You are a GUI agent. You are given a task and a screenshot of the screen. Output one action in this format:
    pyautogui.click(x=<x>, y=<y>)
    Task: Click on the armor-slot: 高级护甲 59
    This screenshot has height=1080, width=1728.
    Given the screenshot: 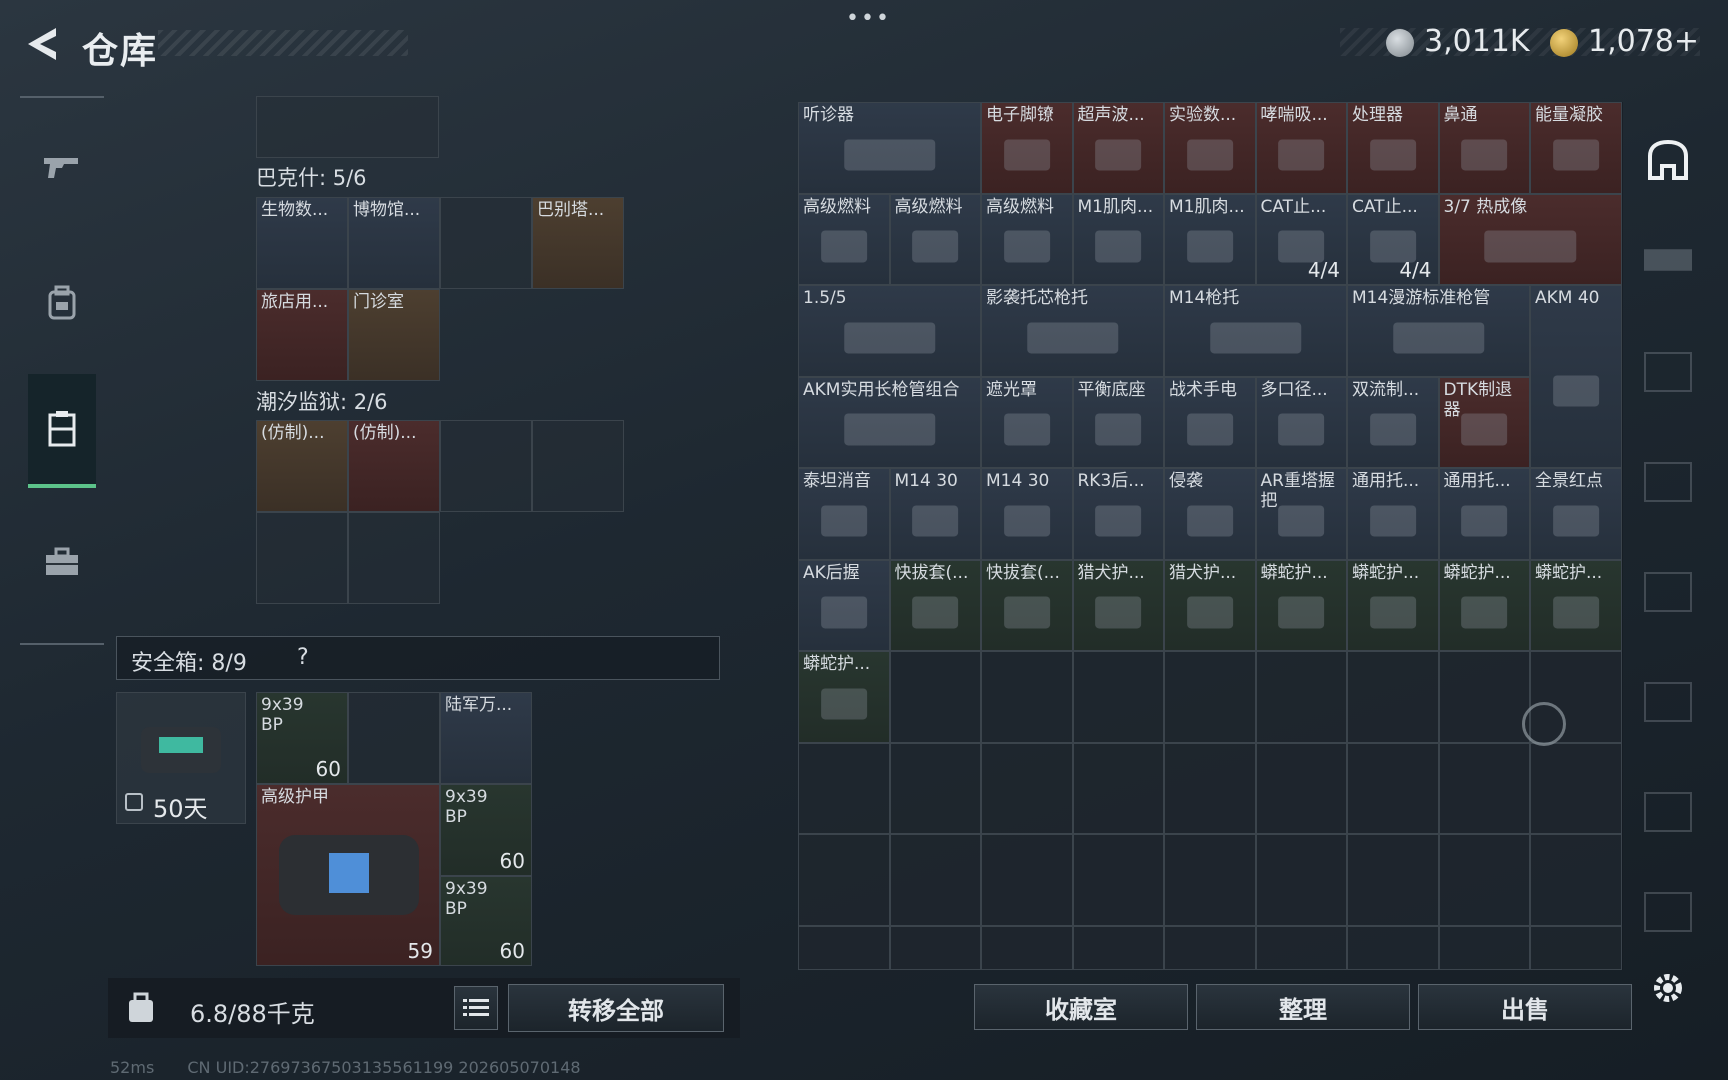 What is the action you would take?
    pyautogui.click(x=348, y=875)
    